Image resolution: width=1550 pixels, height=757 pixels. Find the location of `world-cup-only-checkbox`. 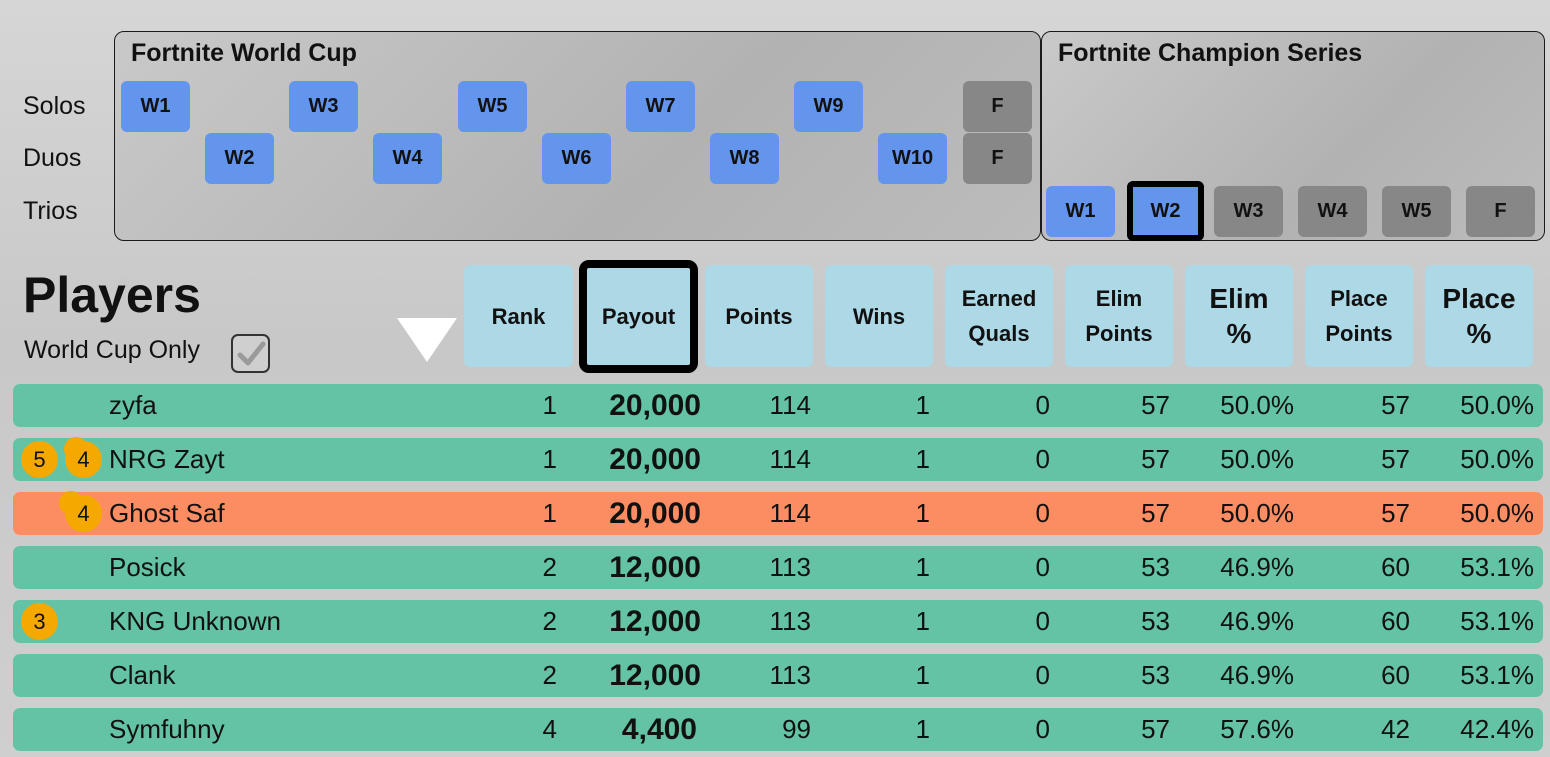

world-cup-only-checkbox is located at coordinates (250, 353).